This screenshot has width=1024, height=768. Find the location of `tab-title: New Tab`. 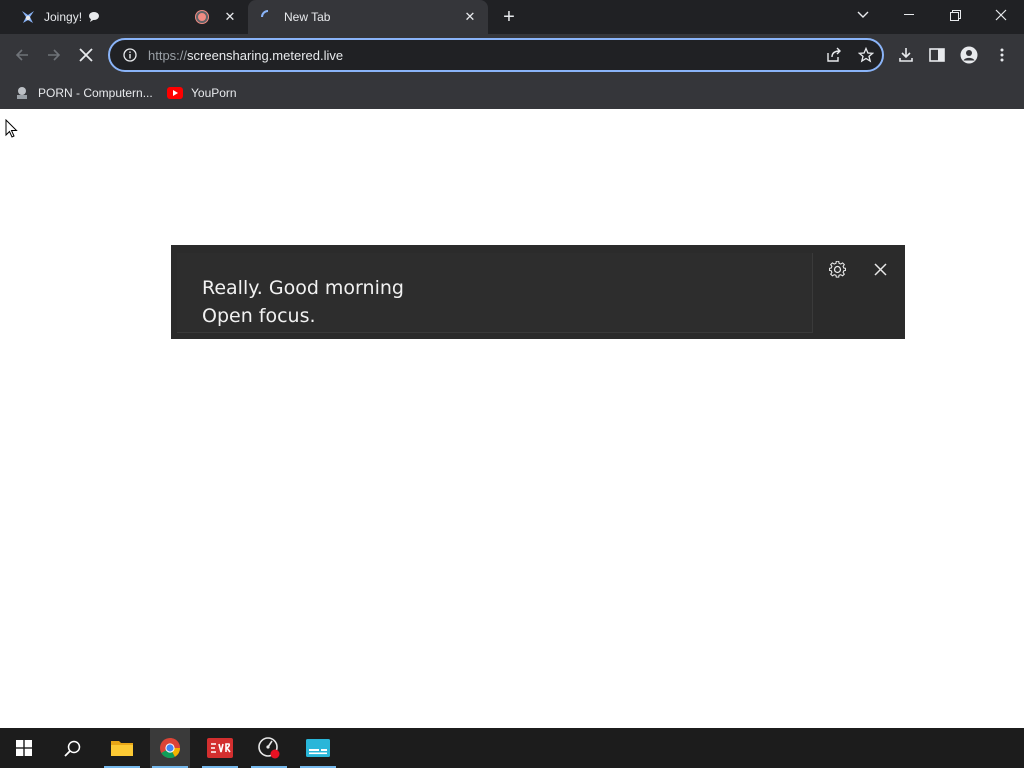

tab-title: New Tab is located at coordinates (307, 17).